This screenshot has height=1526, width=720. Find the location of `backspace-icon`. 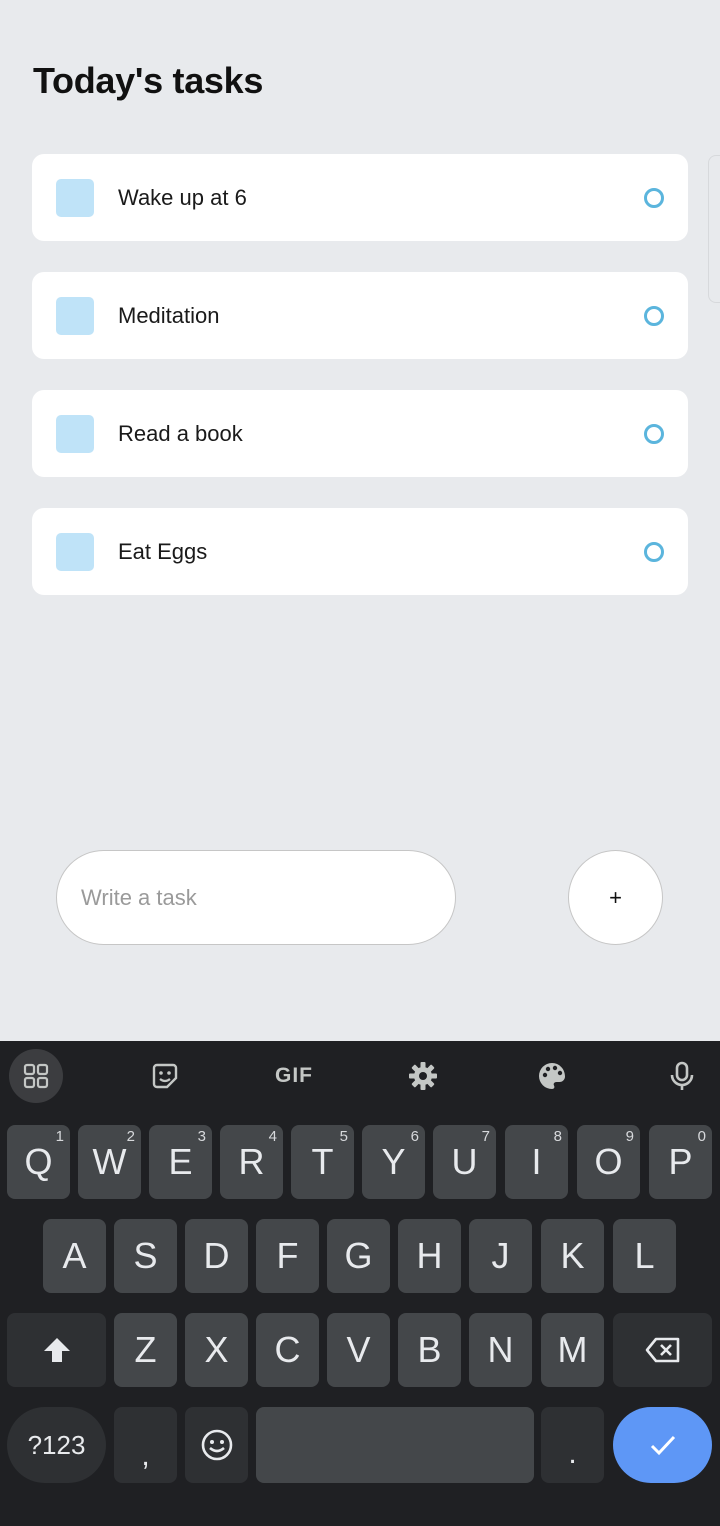

backspace-icon is located at coordinates (662, 1350).